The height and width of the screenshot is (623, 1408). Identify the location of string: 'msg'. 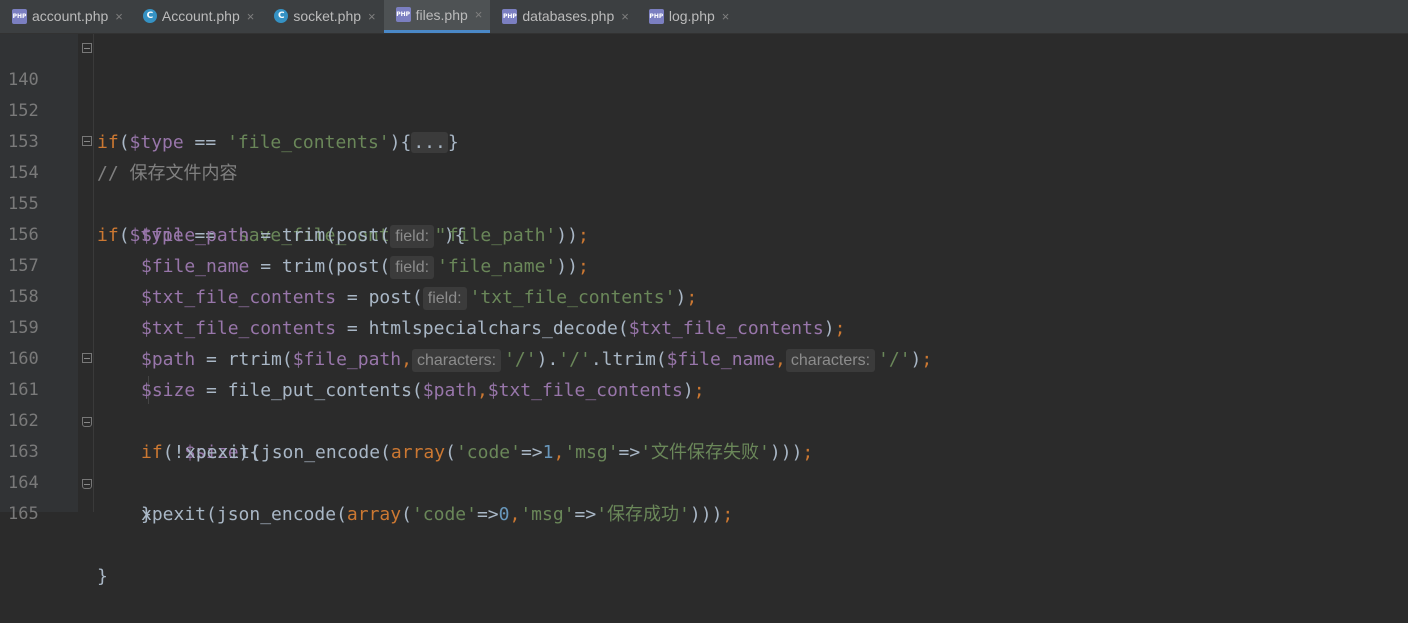
(547, 514).